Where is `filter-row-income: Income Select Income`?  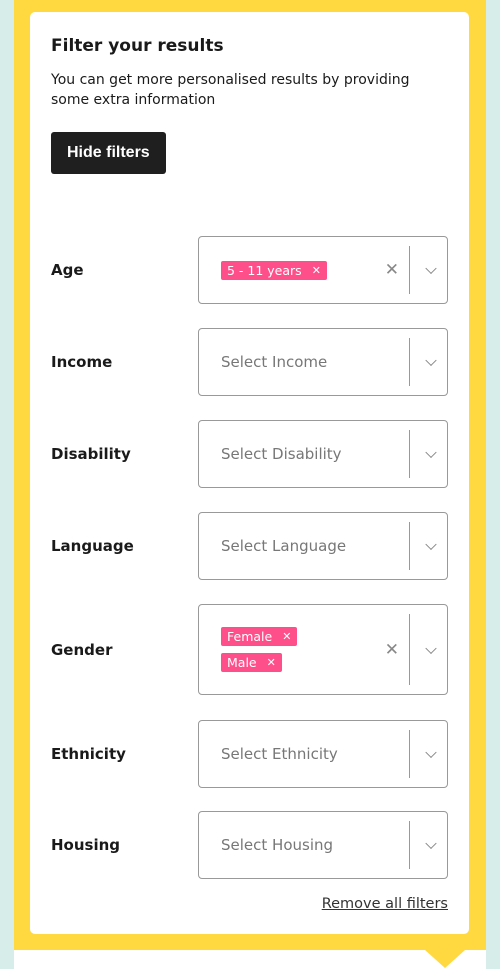 filter-row-income: Income Select Income is located at coordinates (249, 362).